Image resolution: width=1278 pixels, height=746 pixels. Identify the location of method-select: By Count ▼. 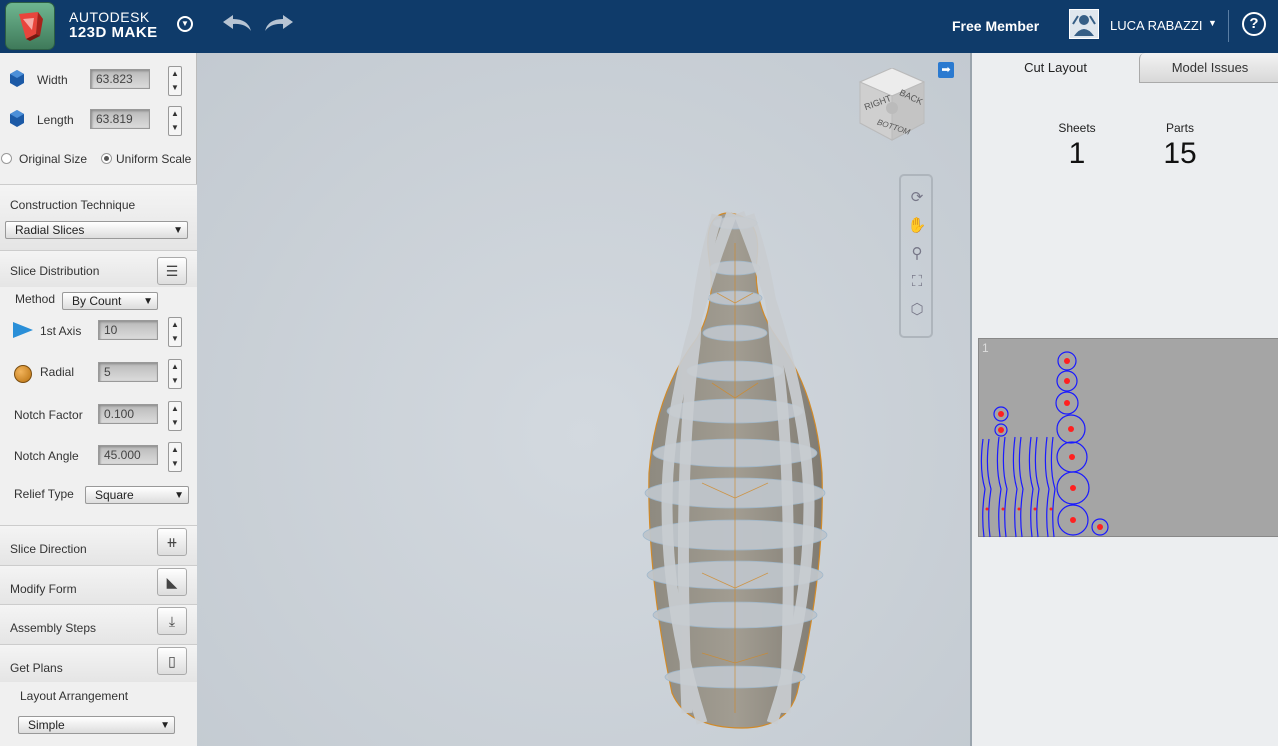
(110, 301).